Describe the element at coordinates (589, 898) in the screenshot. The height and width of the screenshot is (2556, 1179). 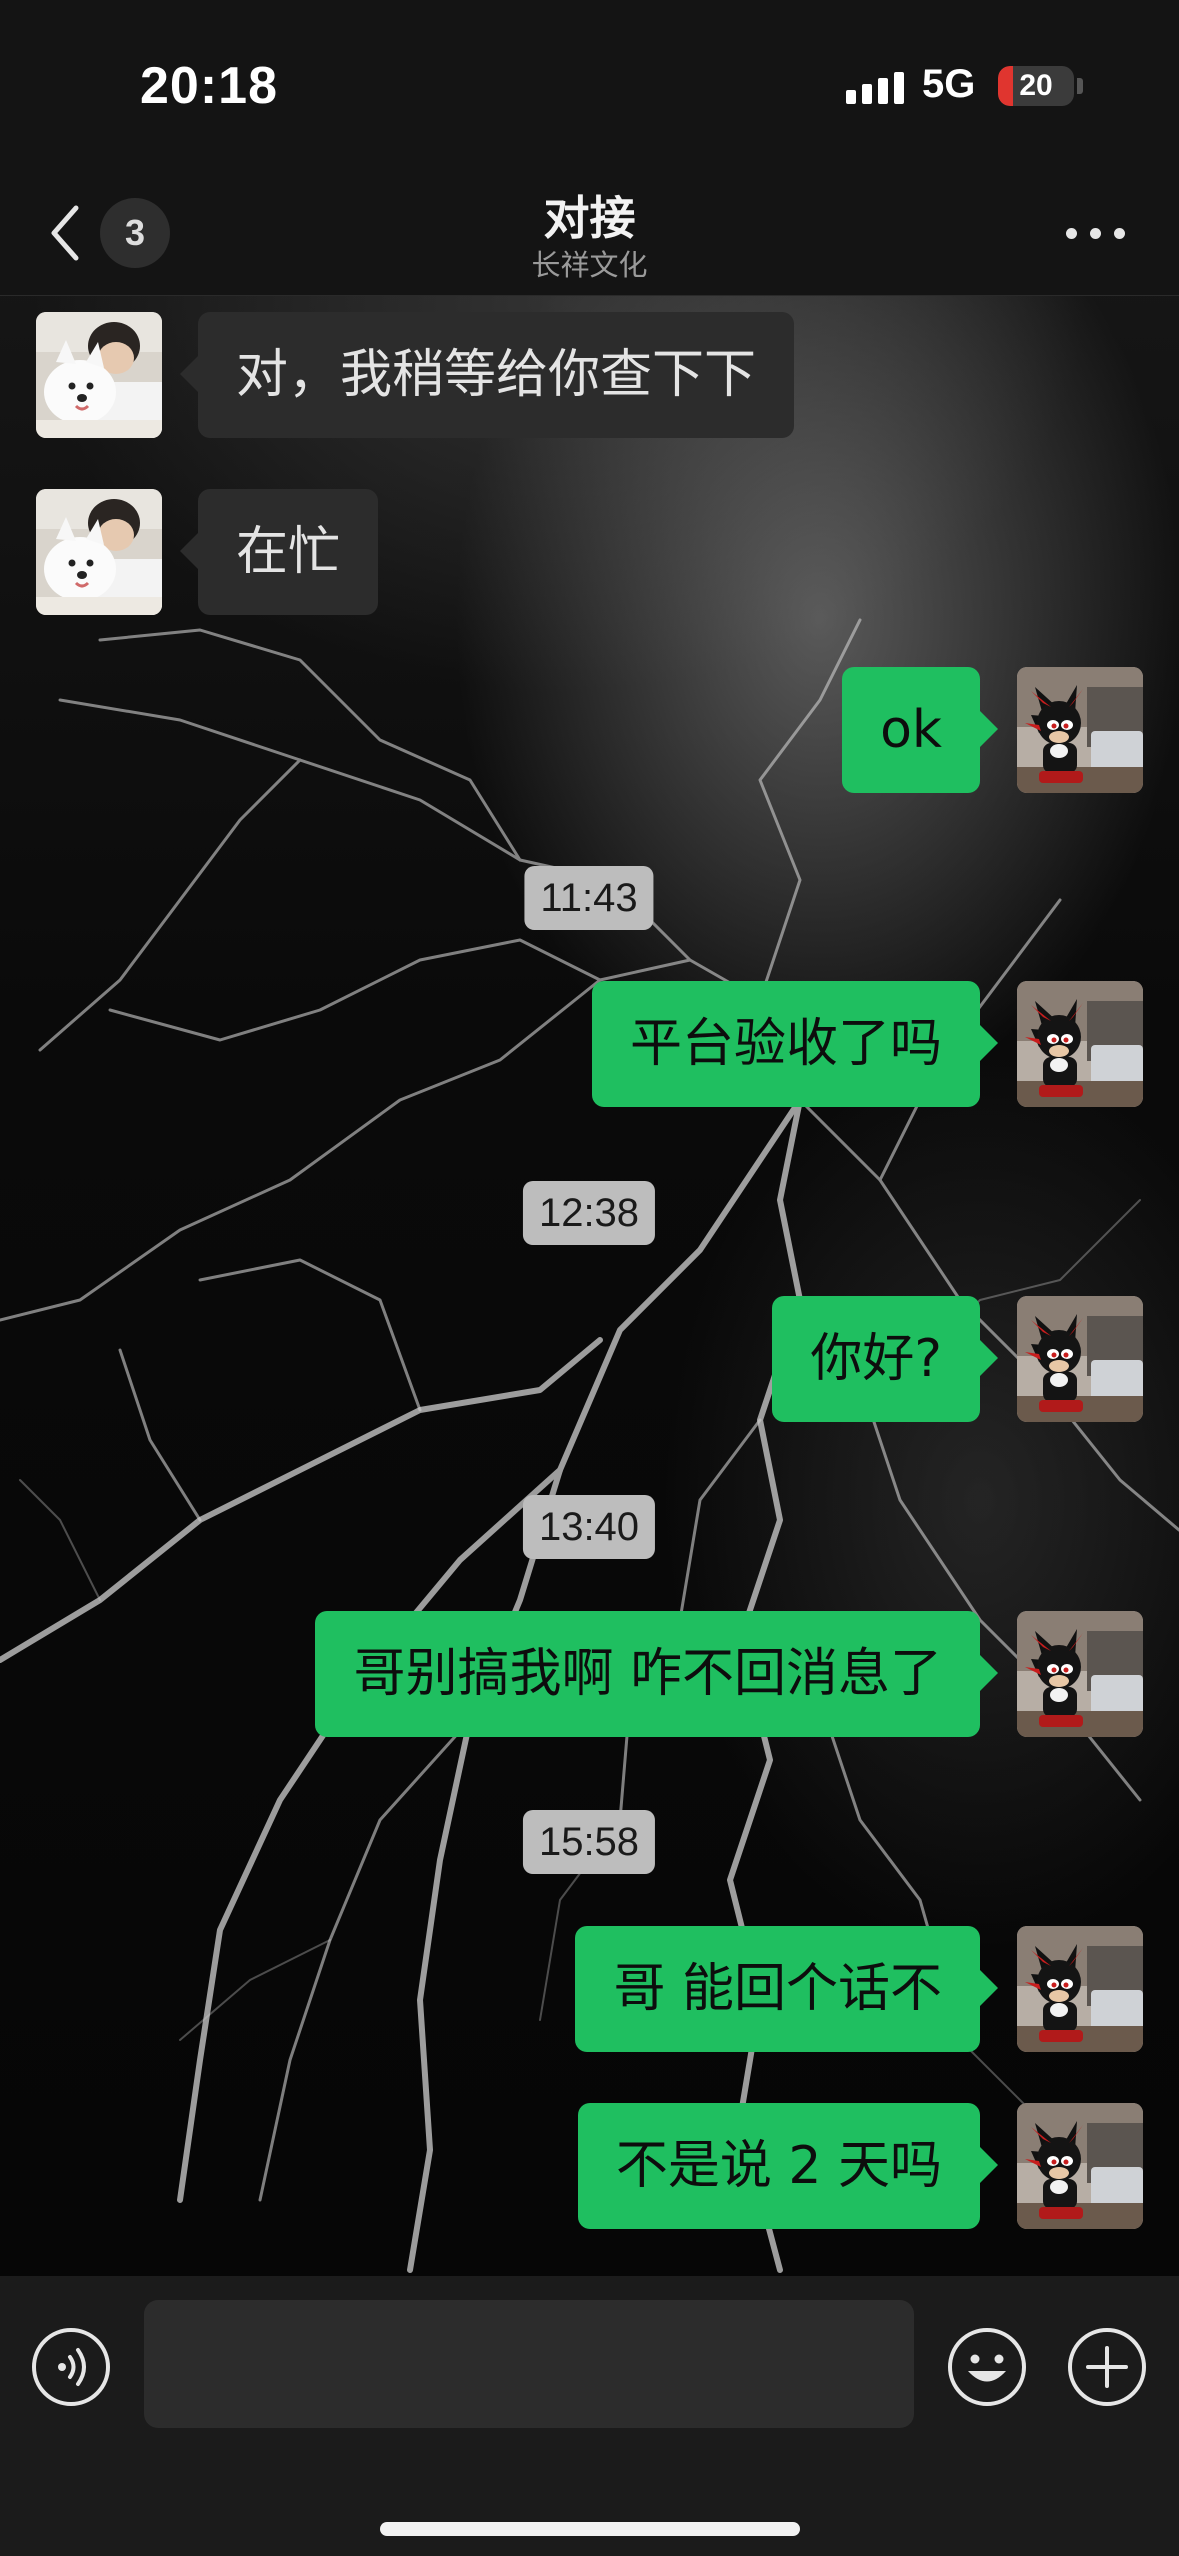
I see `timestamp-label: 11:43` at that location.